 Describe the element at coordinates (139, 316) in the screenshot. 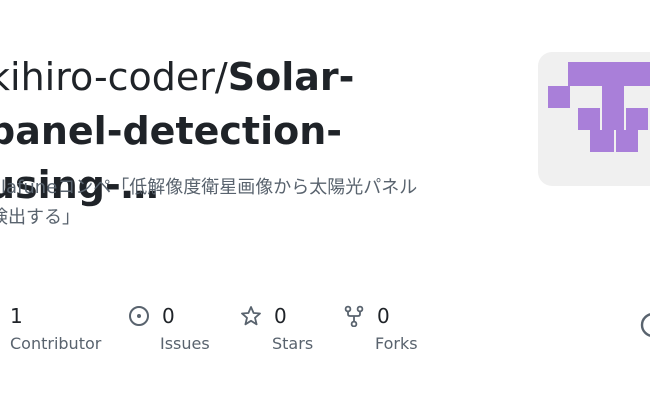

I see `issue-icon` at that location.